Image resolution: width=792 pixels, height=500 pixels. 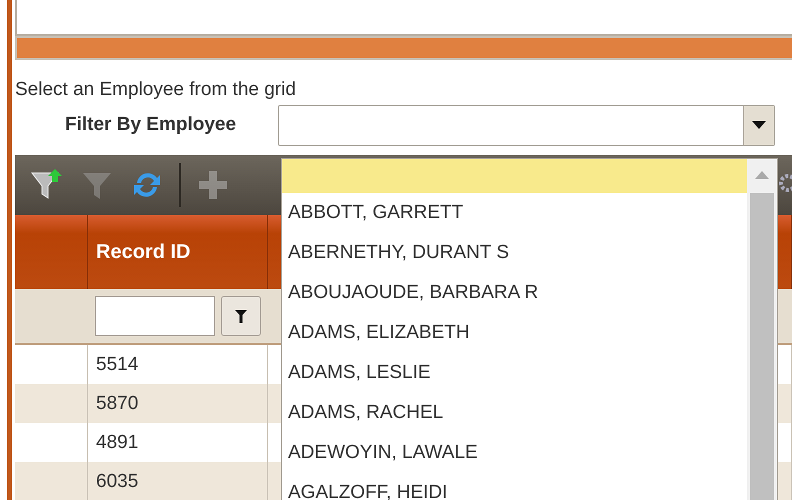 I want to click on table-cell: 6035, so click(x=178, y=481).